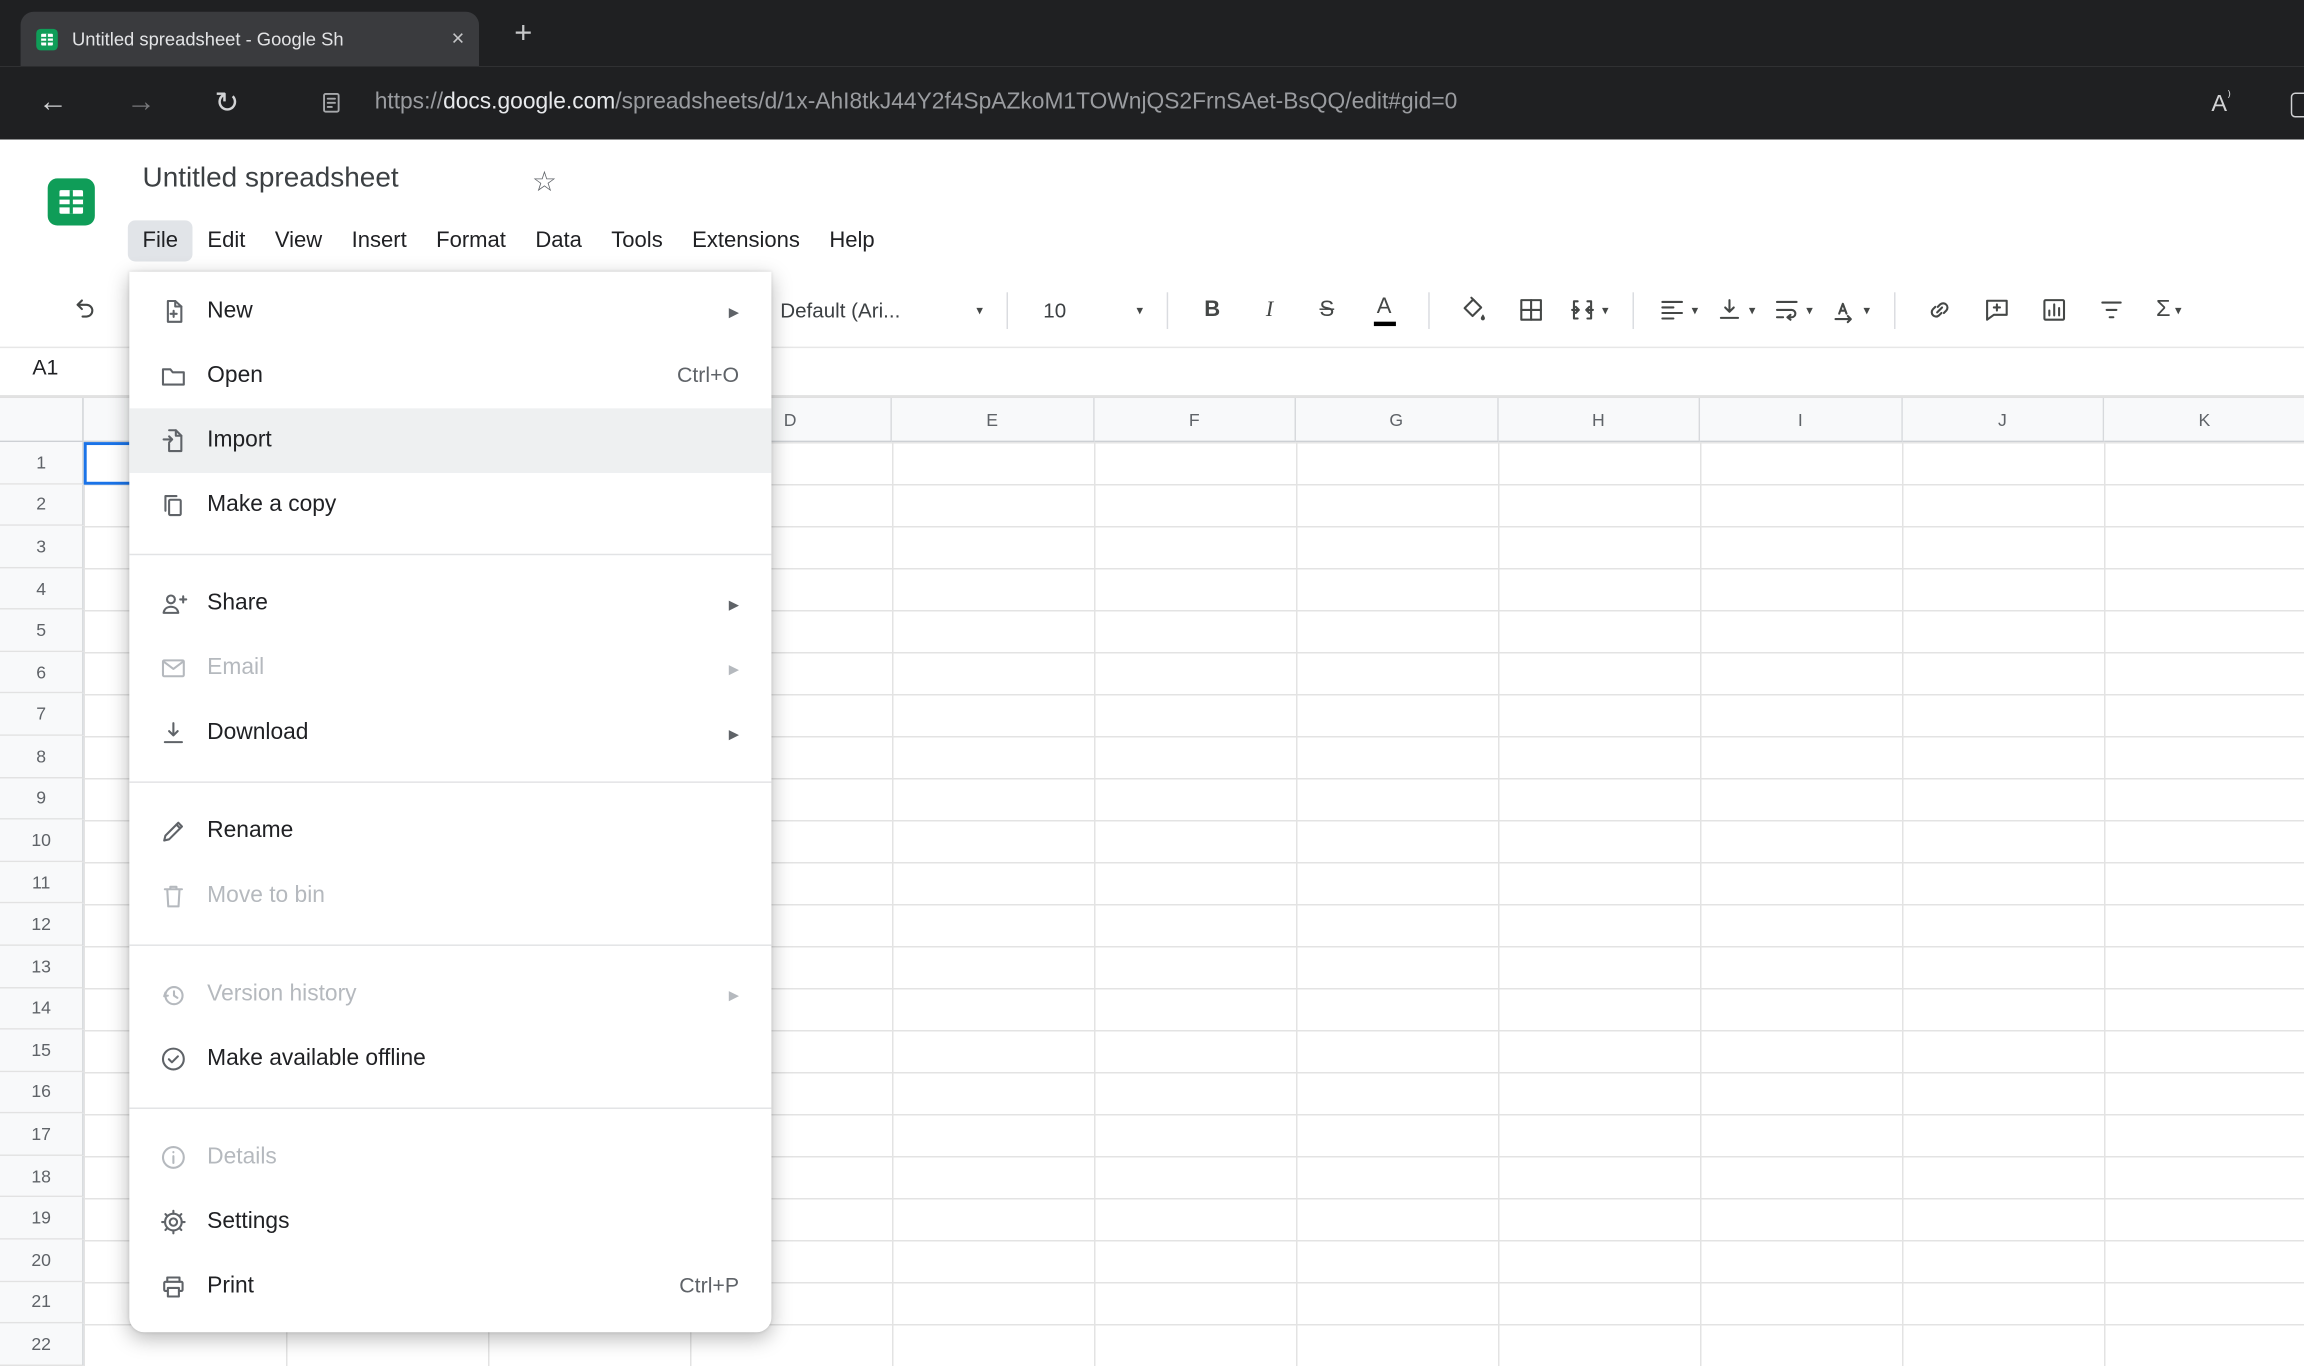 This screenshot has width=2304, height=1366. I want to click on row-header-12: 12, so click(42, 924).